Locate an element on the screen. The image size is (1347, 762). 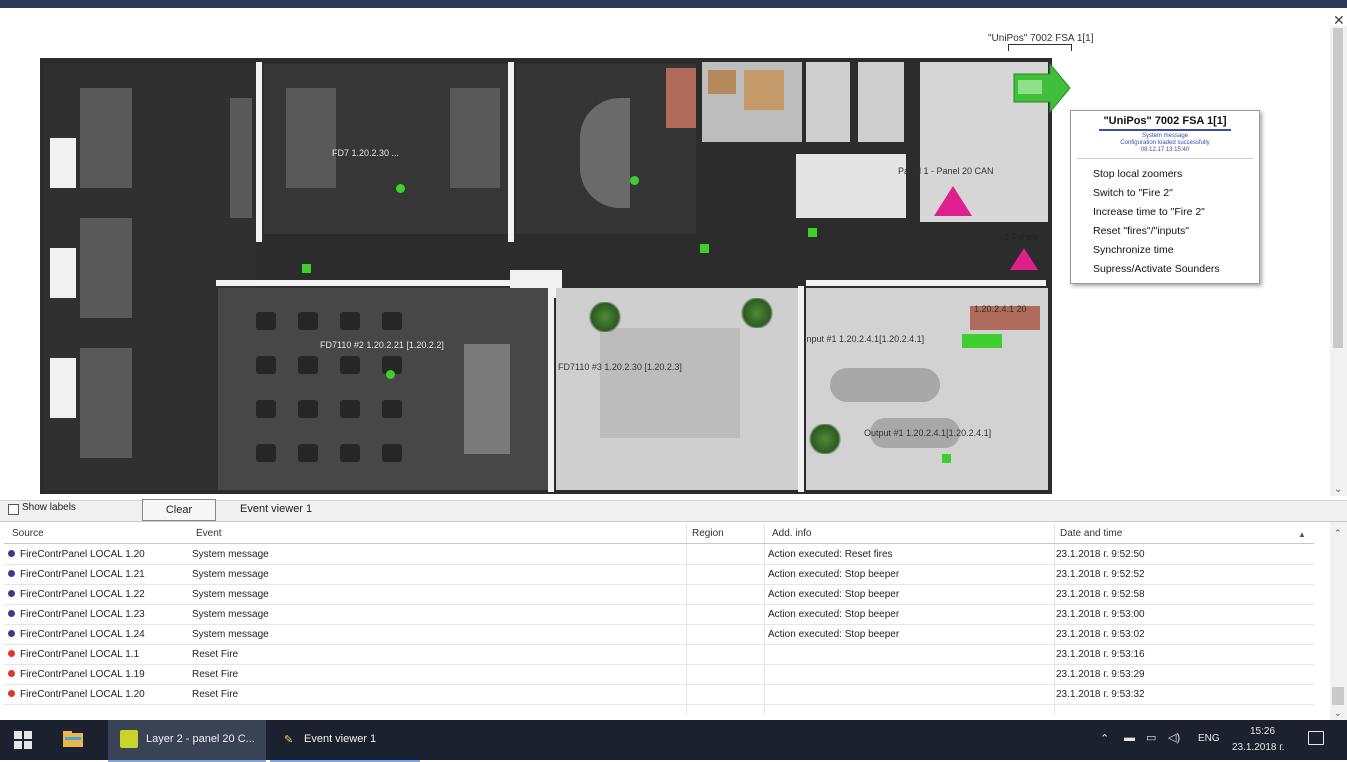
language-indicator: ENG is located at coordinates (1209, 738).